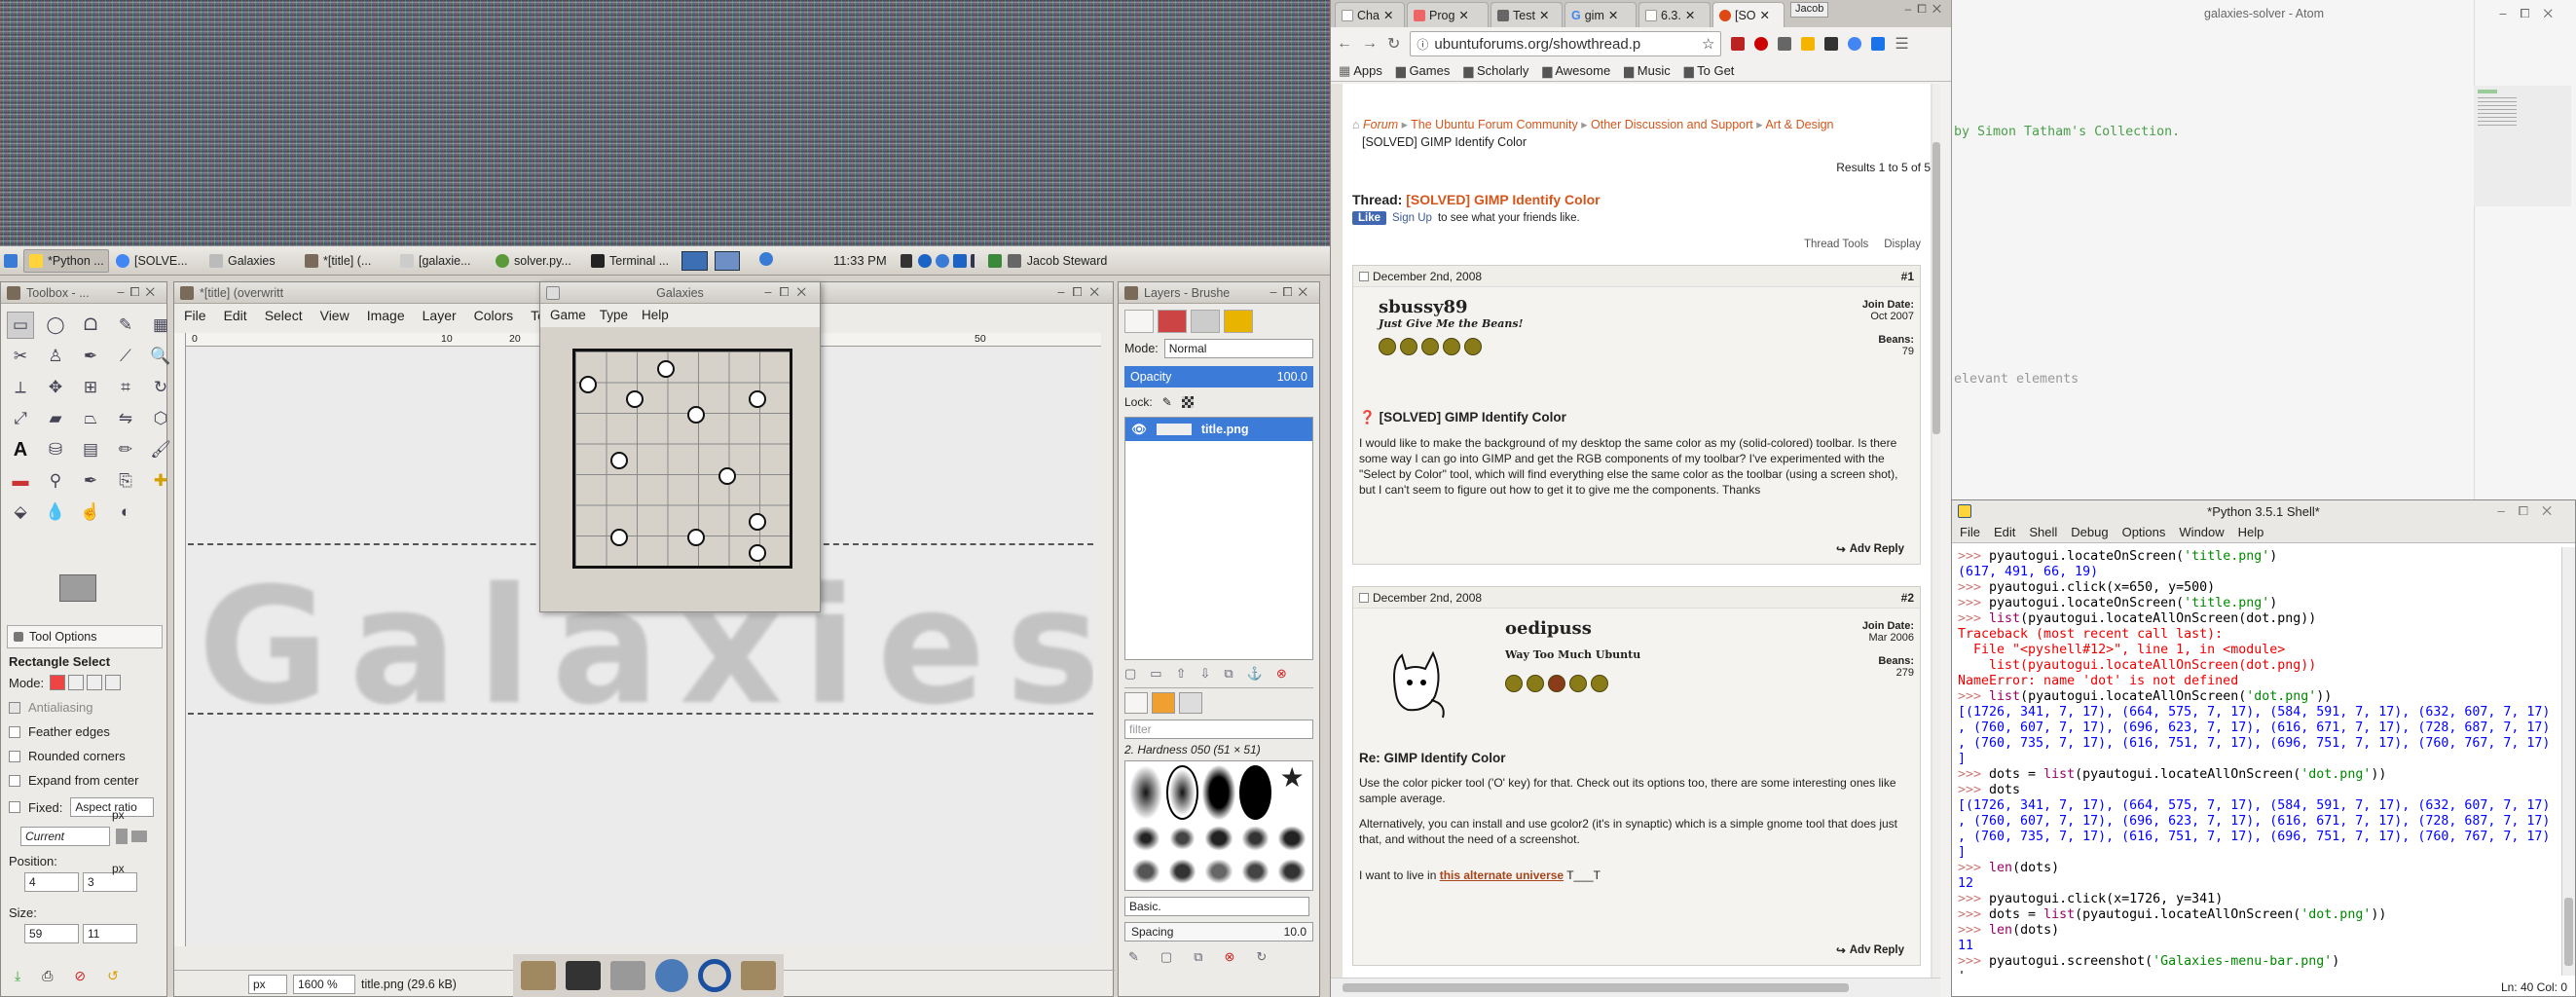 The width and height of the screenshot is (2576, 997). What do you see at coordinates (17, 976) in the screenshot?
I see `save-options-icon: ⤓` at bounding box center [17, 976].